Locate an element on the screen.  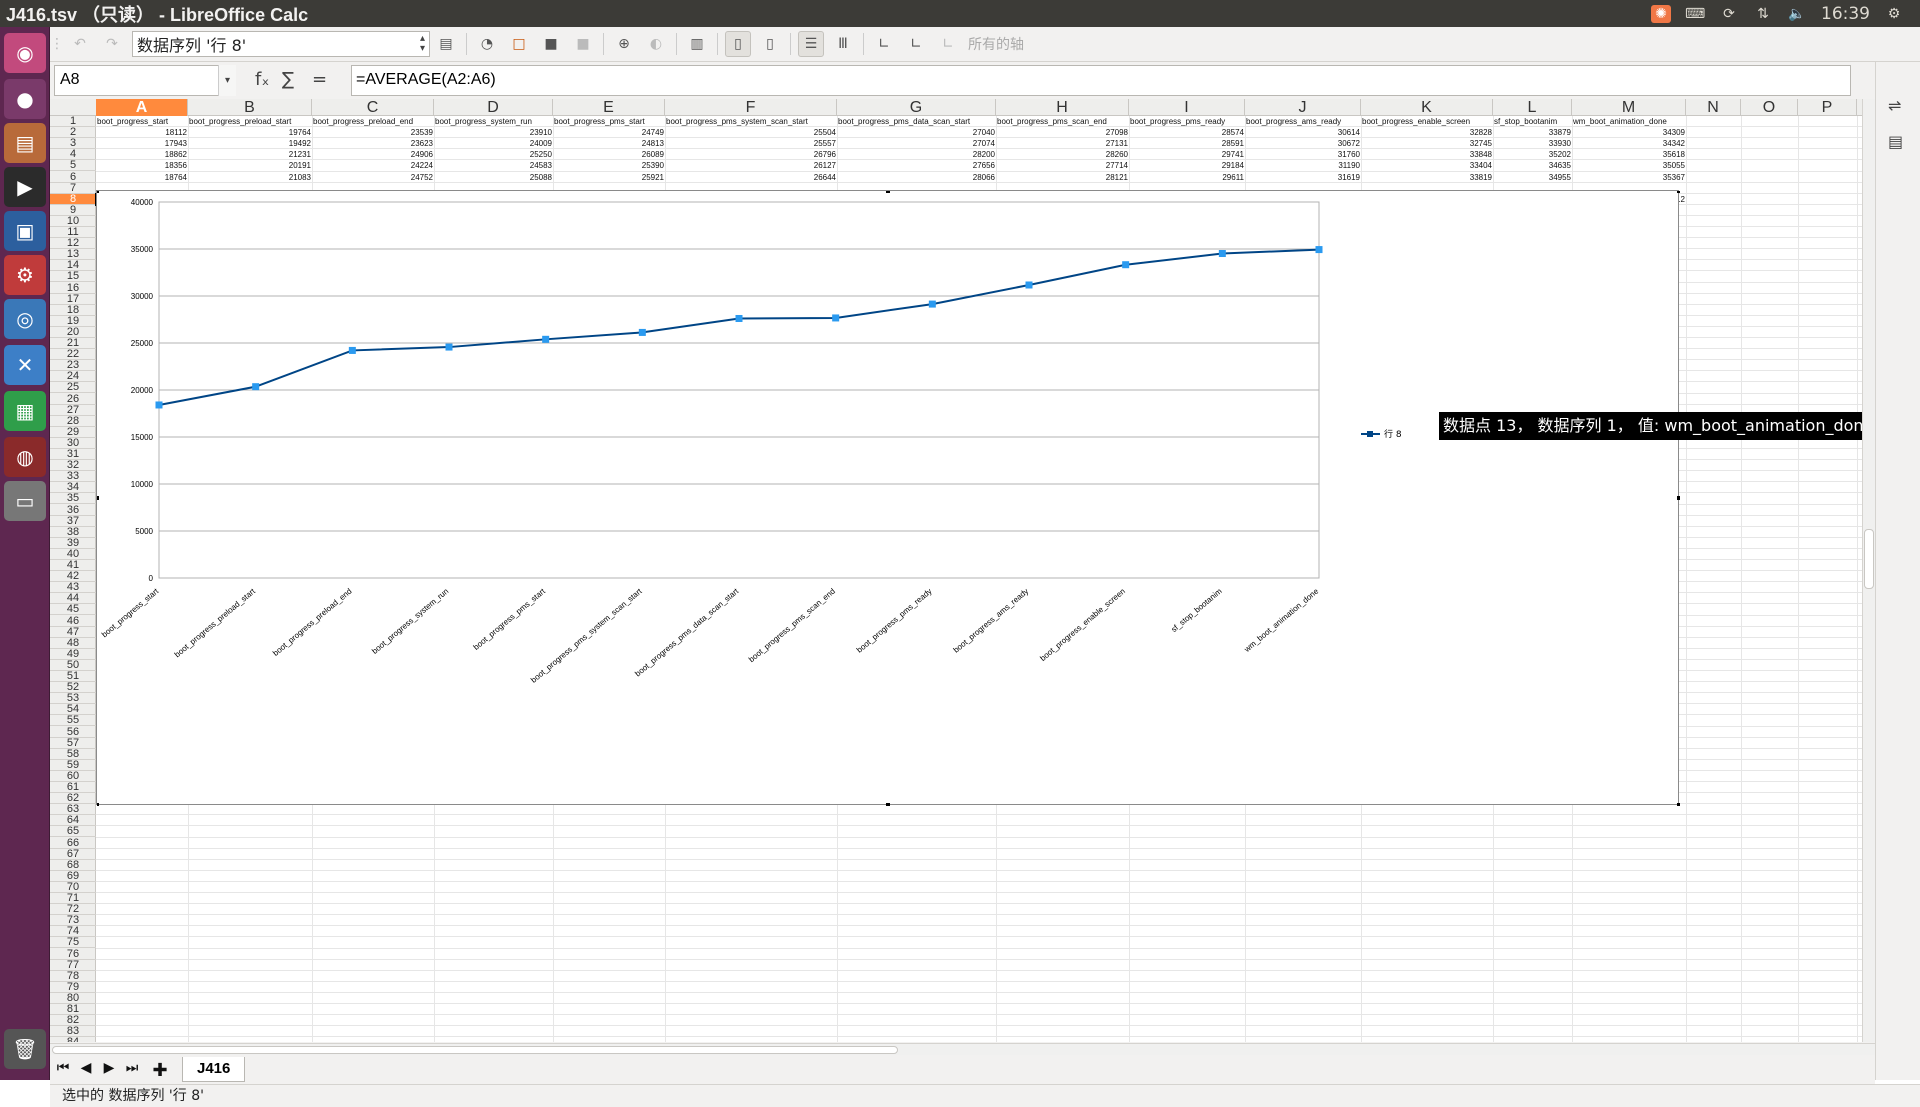
virtualbox-icon: ▣ is located at coordinates (25, 231).